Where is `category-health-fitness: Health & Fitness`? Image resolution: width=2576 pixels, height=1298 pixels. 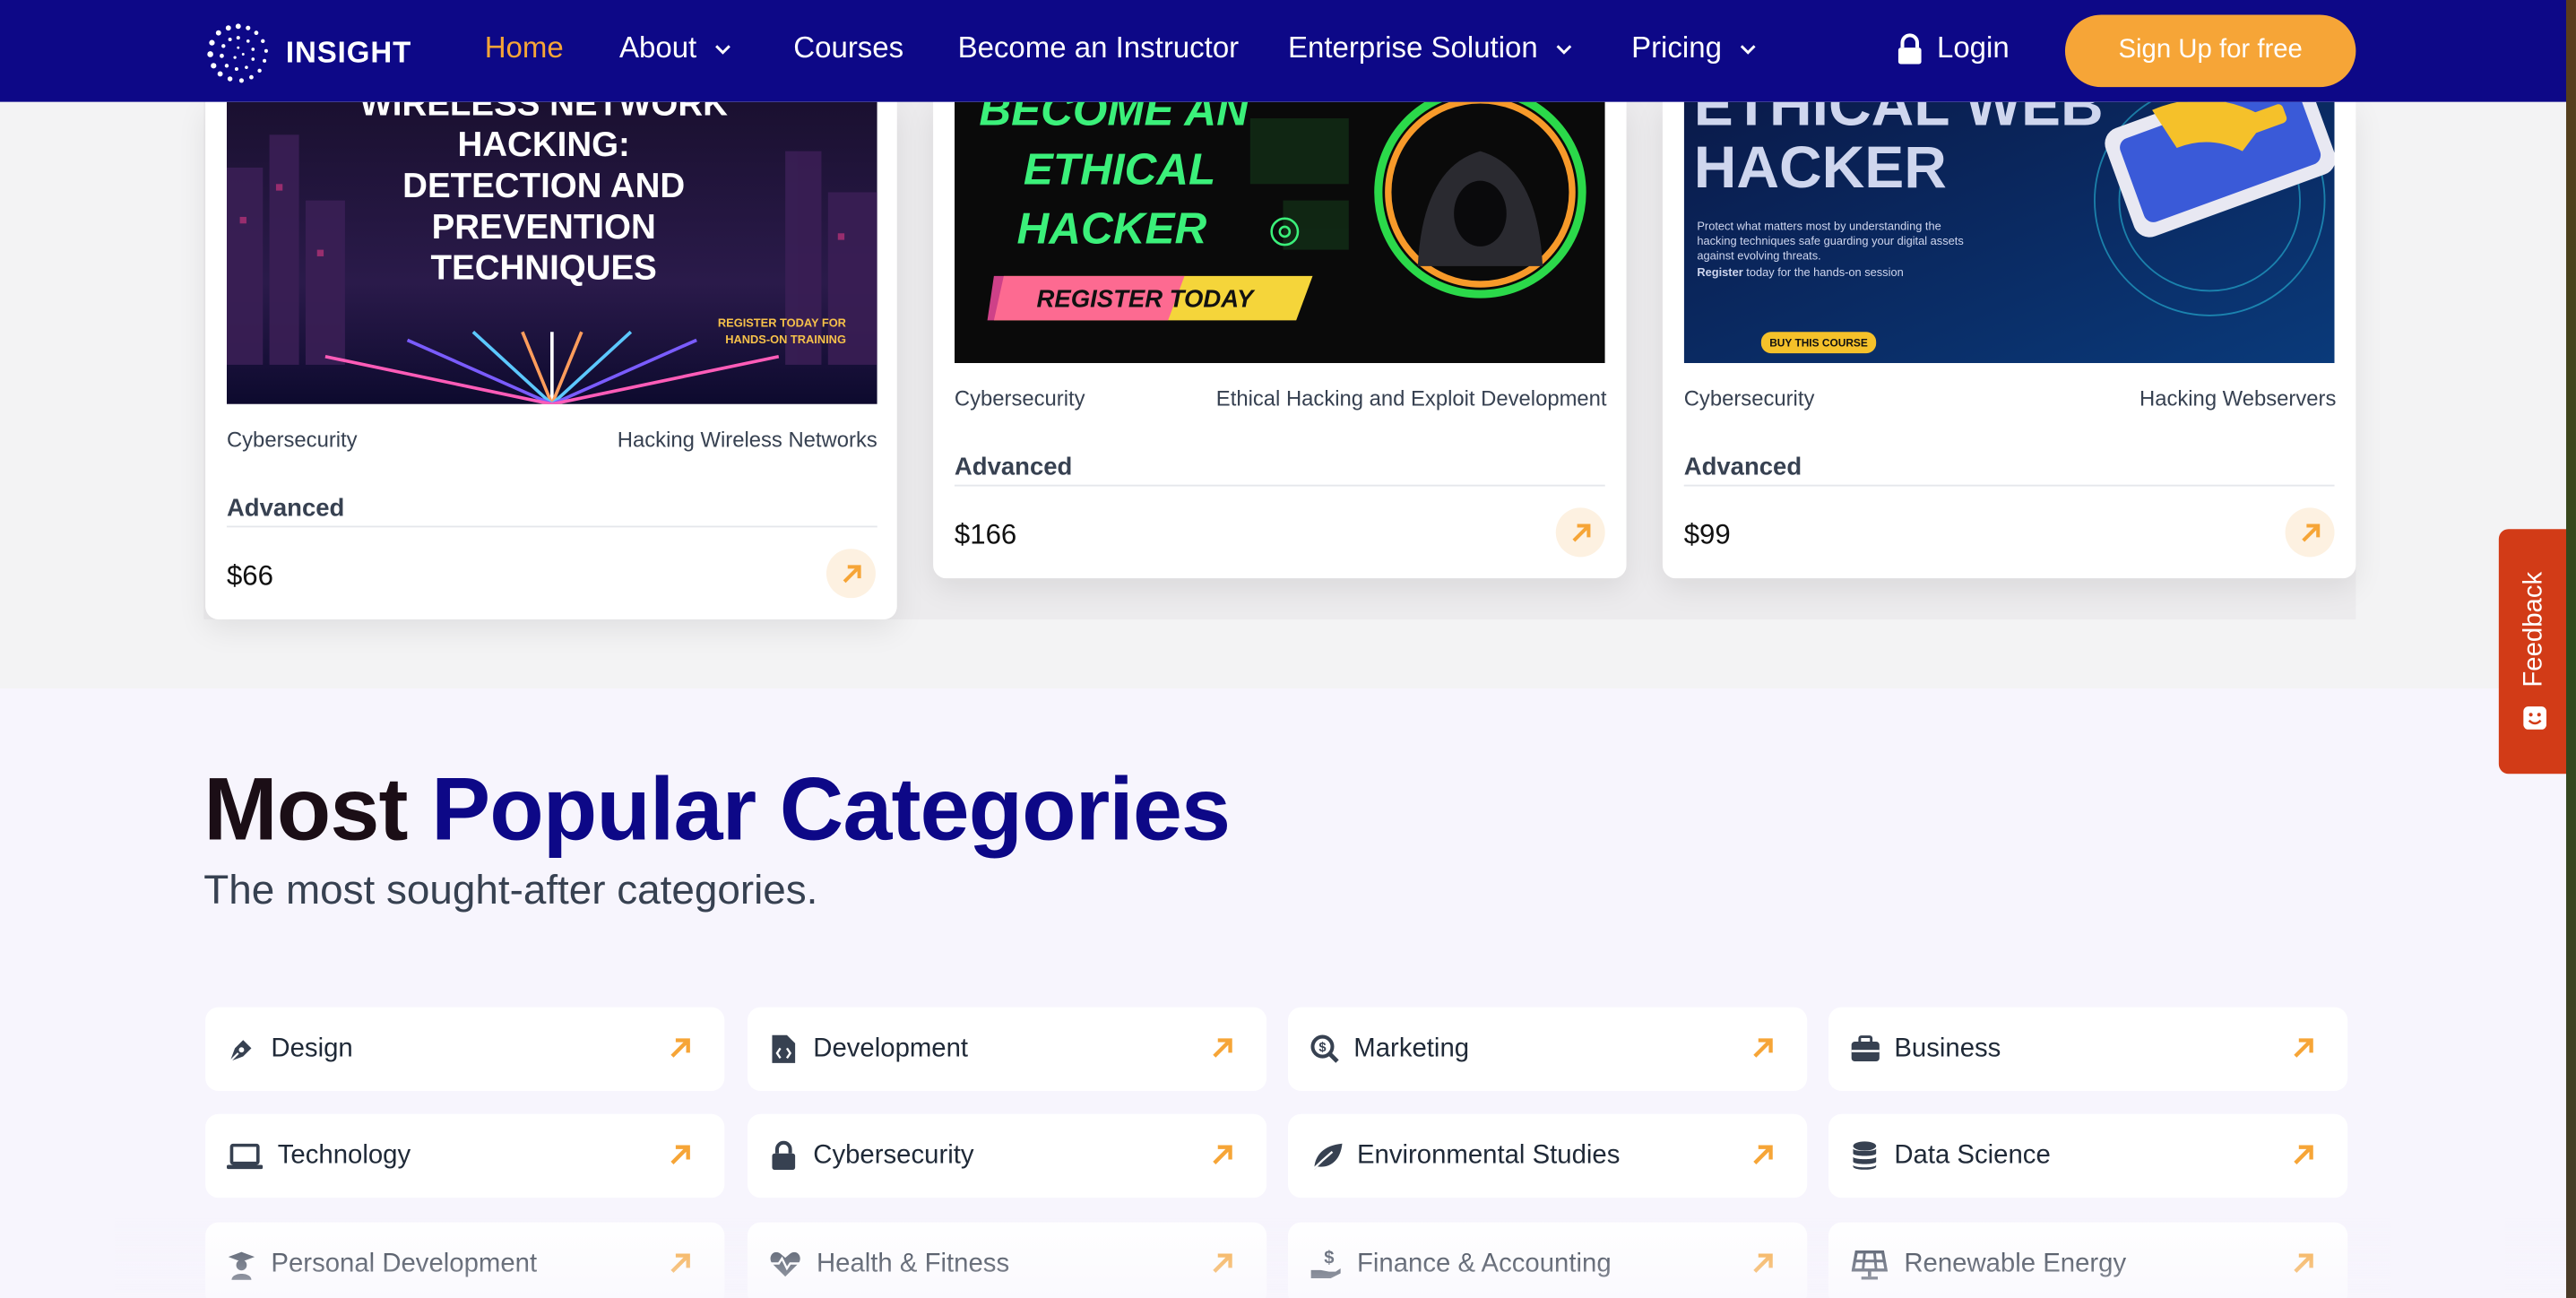
category-health-fitness: Health & Fitness is located at coordinates (1007, 1260).